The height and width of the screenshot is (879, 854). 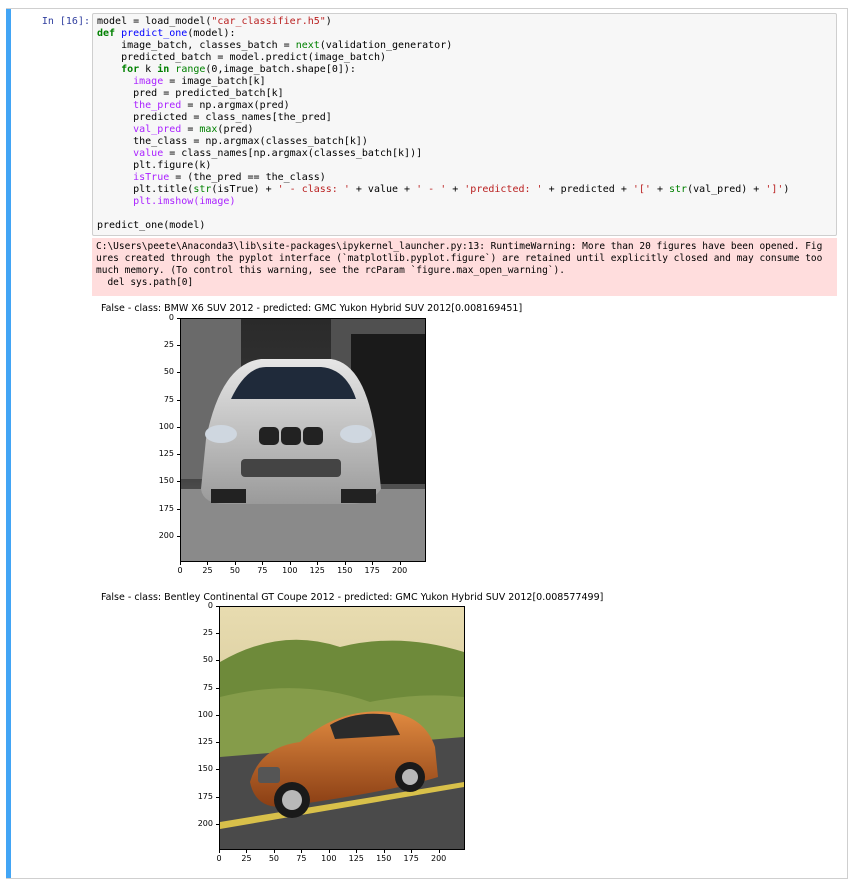 I want to click on code-token: def, so click(x=109, y=33).